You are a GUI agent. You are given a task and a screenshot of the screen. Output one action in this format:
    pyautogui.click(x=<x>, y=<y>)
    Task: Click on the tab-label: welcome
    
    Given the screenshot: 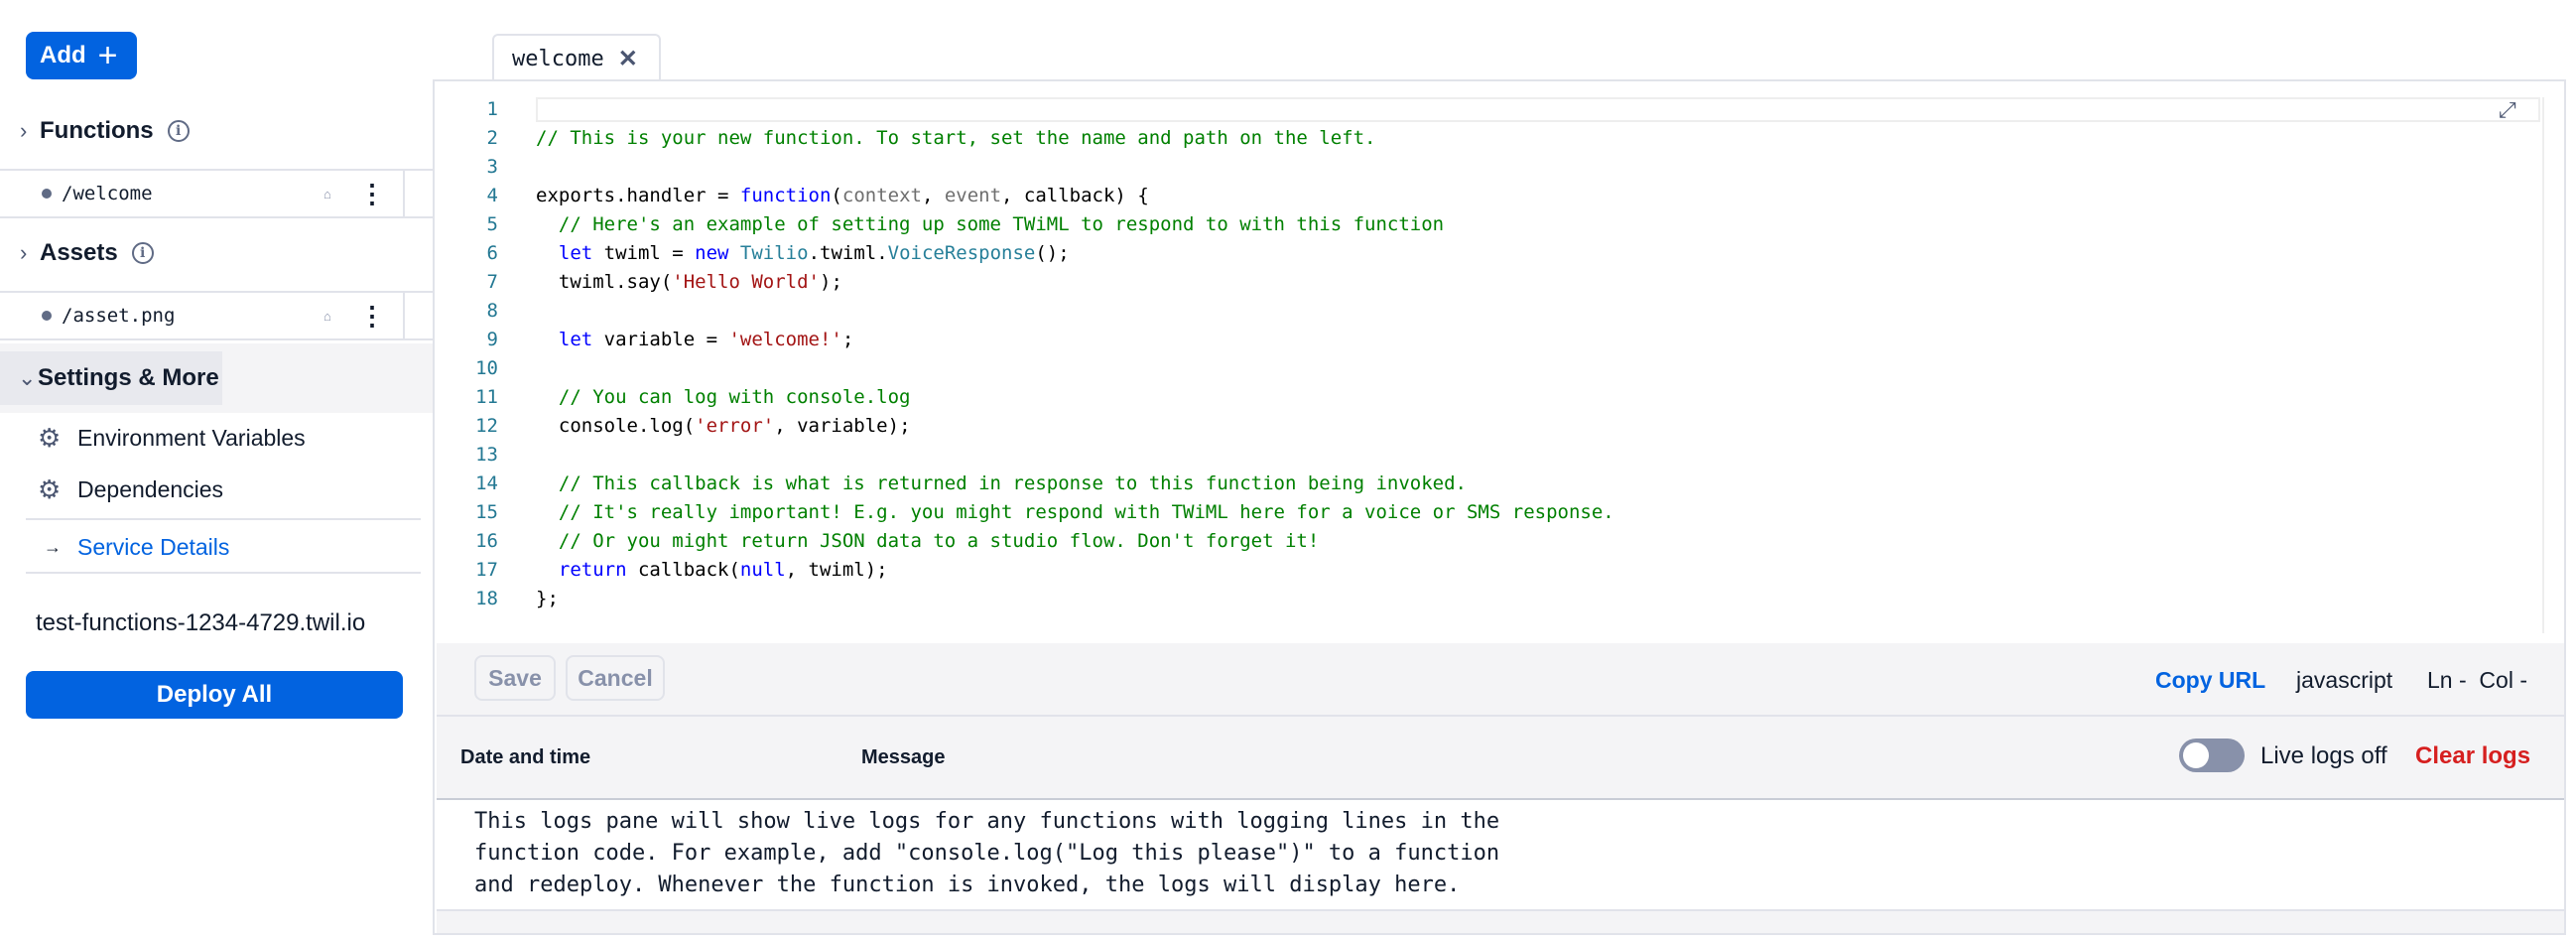 What is the action you would take?
    pyautogui.click(x=558, y=59)
    